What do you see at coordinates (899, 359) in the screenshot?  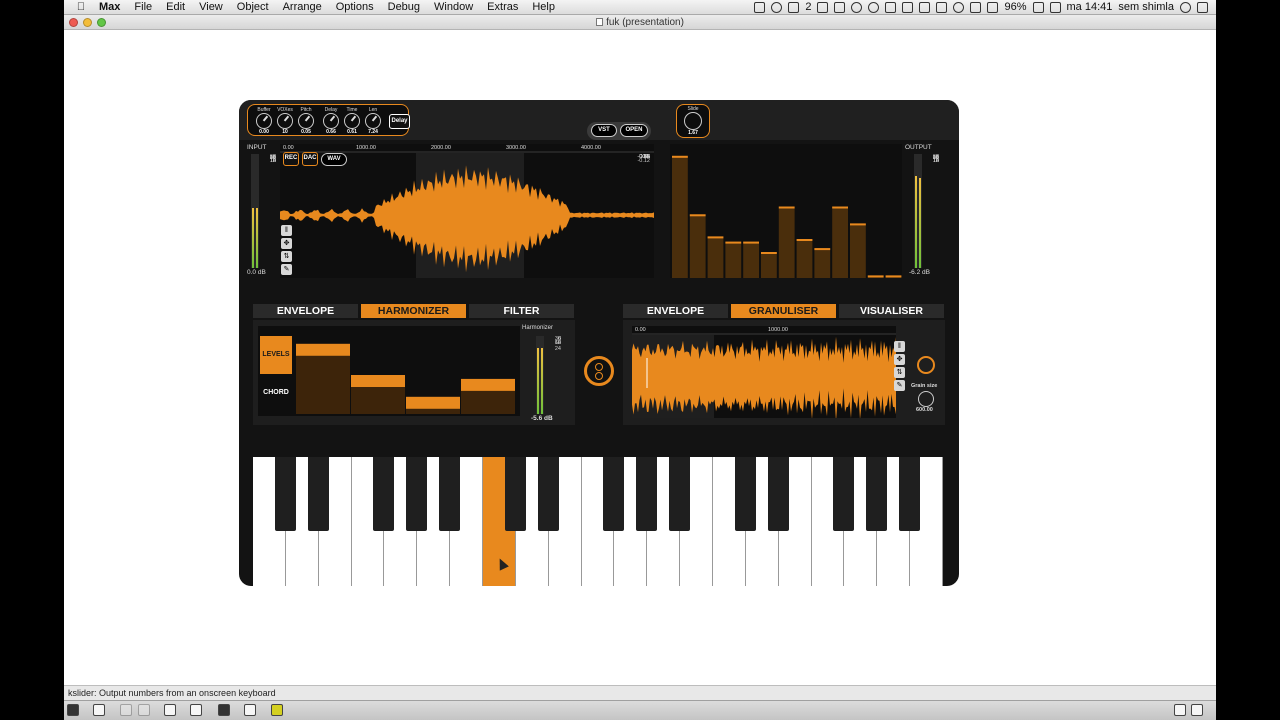 I see `gran-move-tool-icon: ✥` at bounding box center [899, 359].